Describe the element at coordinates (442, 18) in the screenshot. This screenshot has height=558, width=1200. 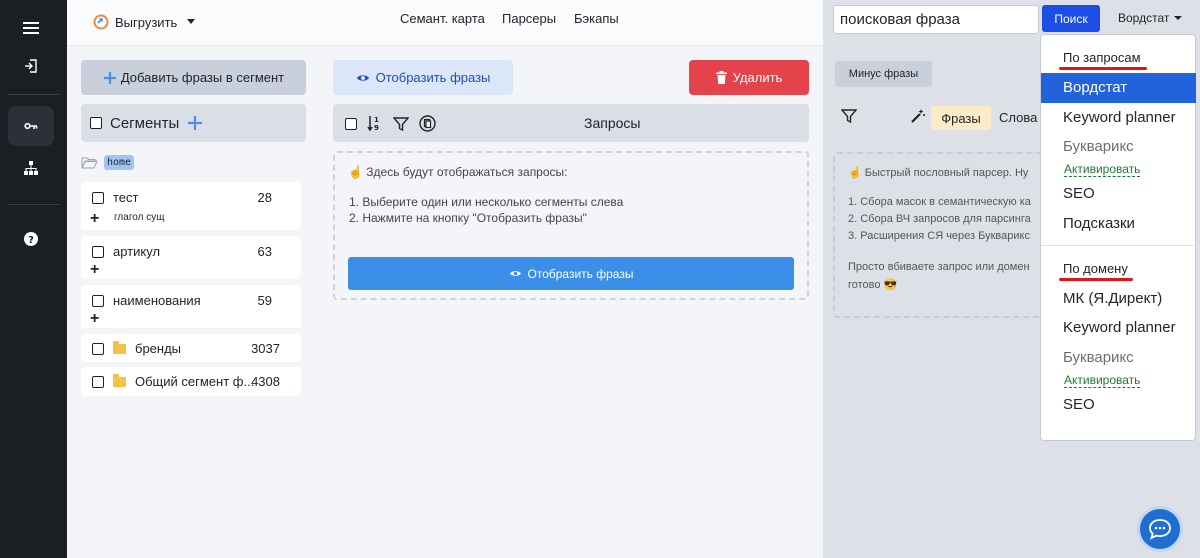
I see `nav-semantic-map: Семант. карта` at that location.